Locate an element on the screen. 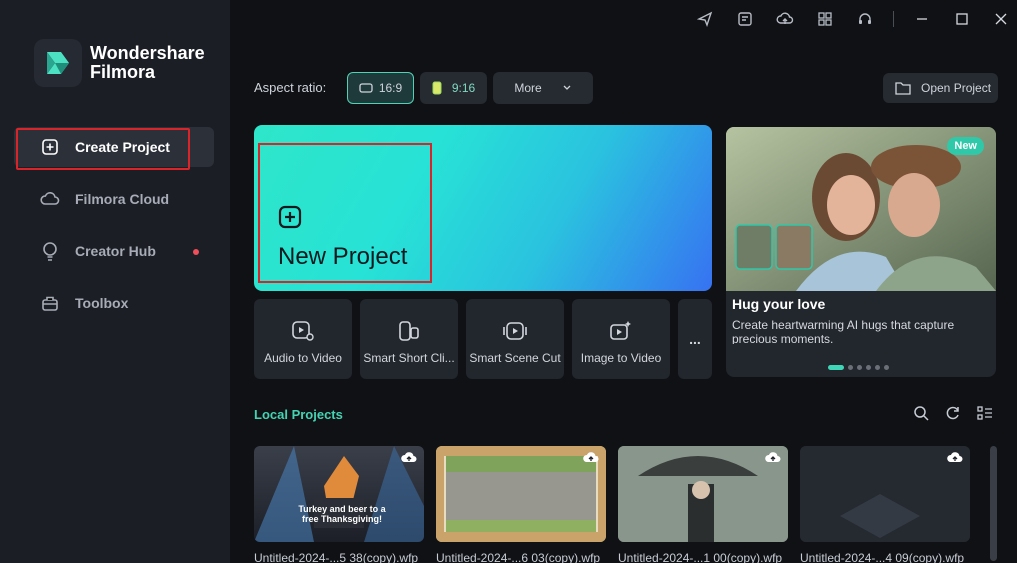 This screenshot has height=563, width=1017. sidebar-item-label: Creator Hub is located at coordinates (115, 251).